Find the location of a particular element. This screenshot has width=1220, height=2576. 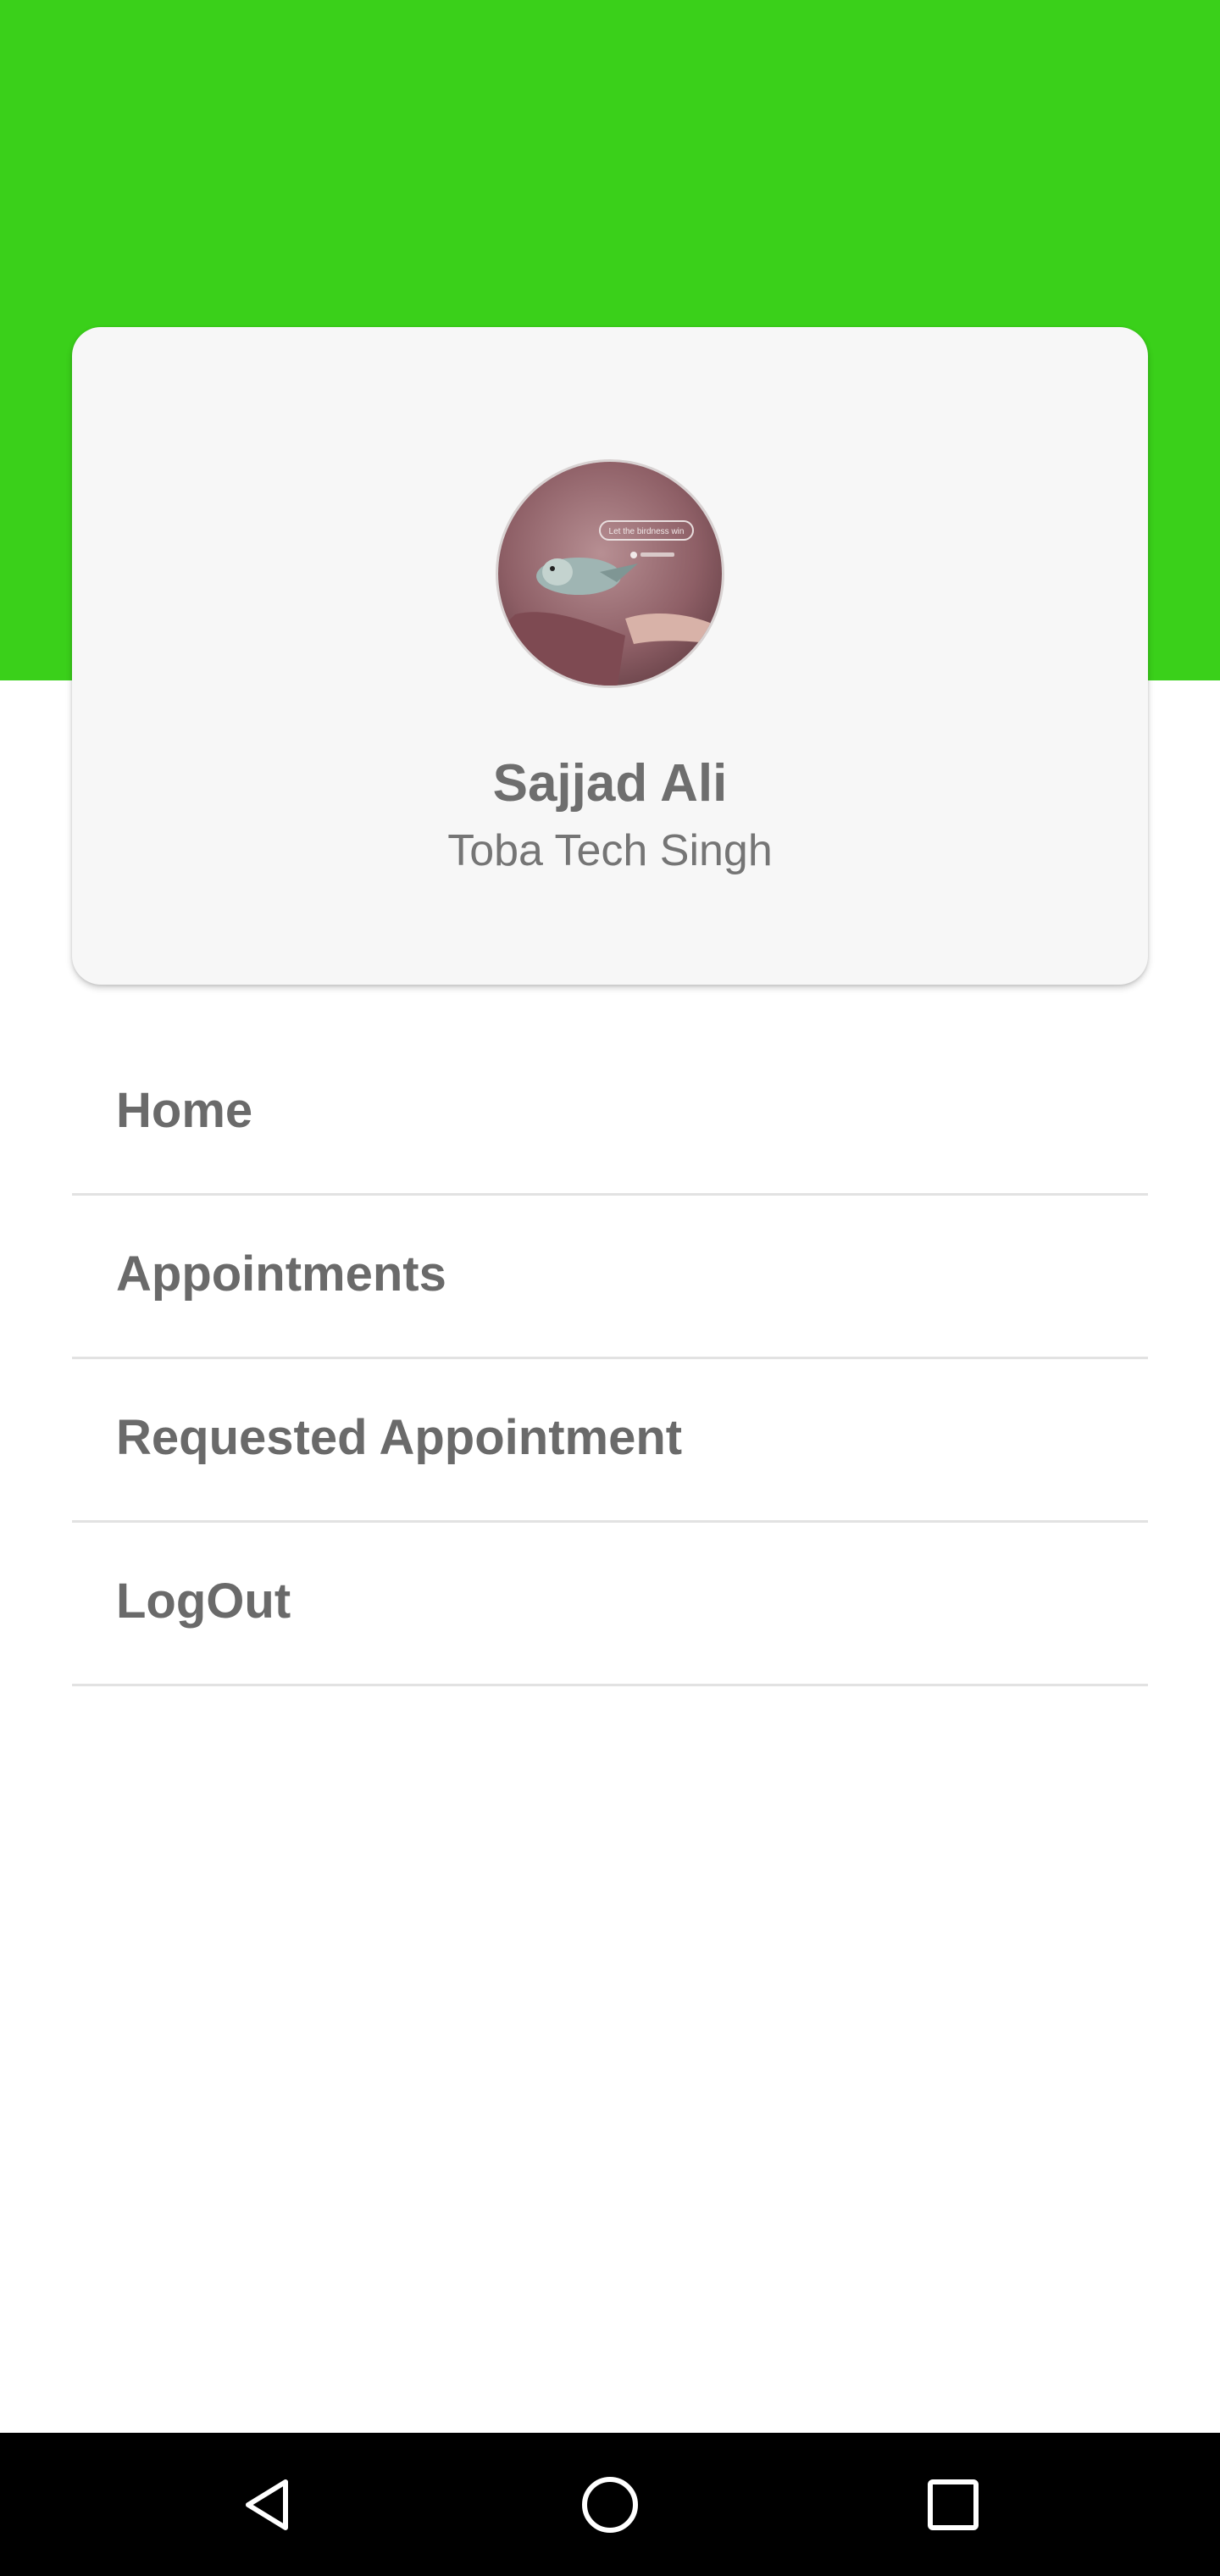

system-navigation-bar is located at coordinates (610, 2504).